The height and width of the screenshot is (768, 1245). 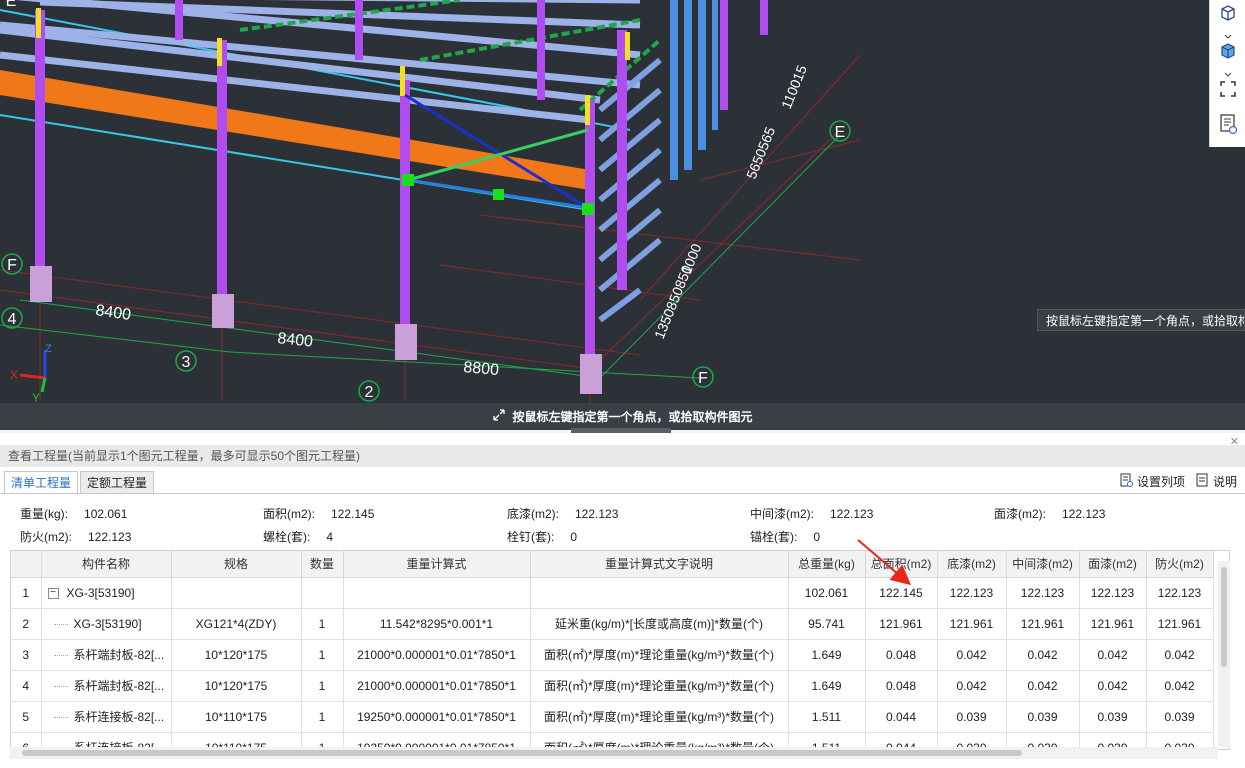 What do you see at coordinates (106, 624) in the screenshot?
I see `component-name-cell: XG-3[53190]` at bounding box center [106, 624].